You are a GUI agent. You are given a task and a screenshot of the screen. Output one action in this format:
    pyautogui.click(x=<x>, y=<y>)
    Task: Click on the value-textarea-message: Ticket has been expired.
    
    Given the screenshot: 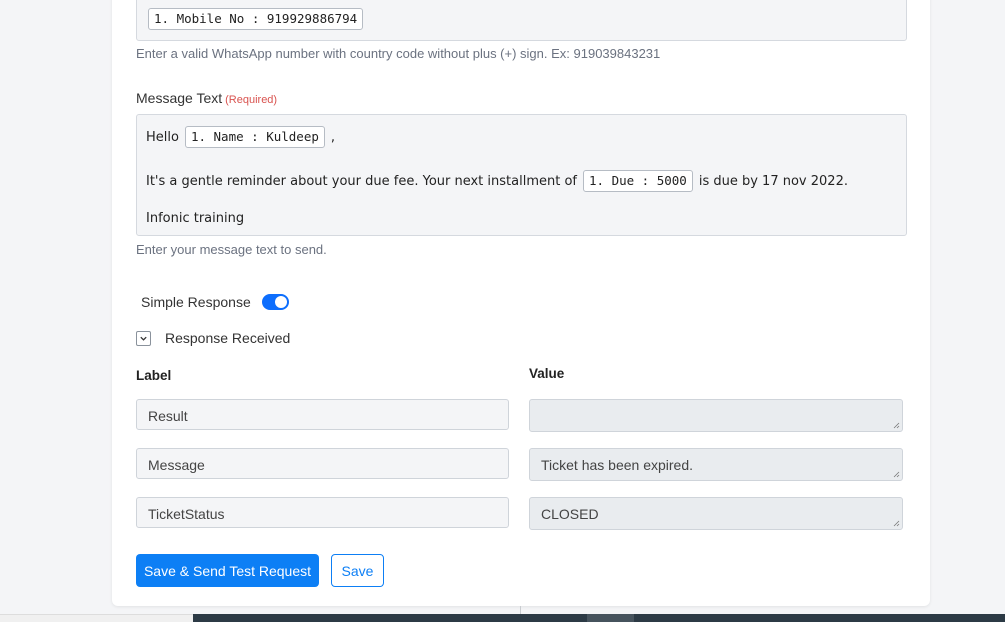 What is the action you would take?
    pyautogui.click(x=716, y=464)
    